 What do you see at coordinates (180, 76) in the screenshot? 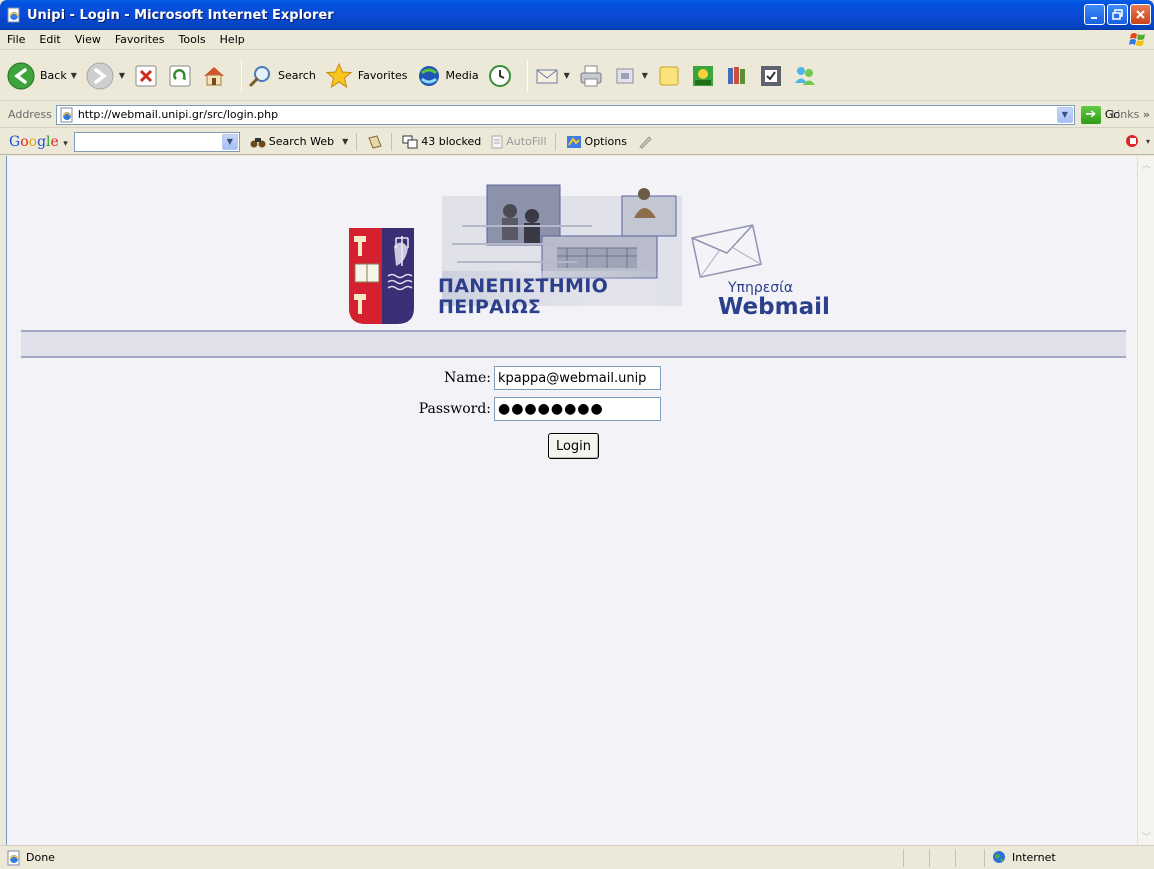
I see `refresh-button` at bounding box center [180, 76].